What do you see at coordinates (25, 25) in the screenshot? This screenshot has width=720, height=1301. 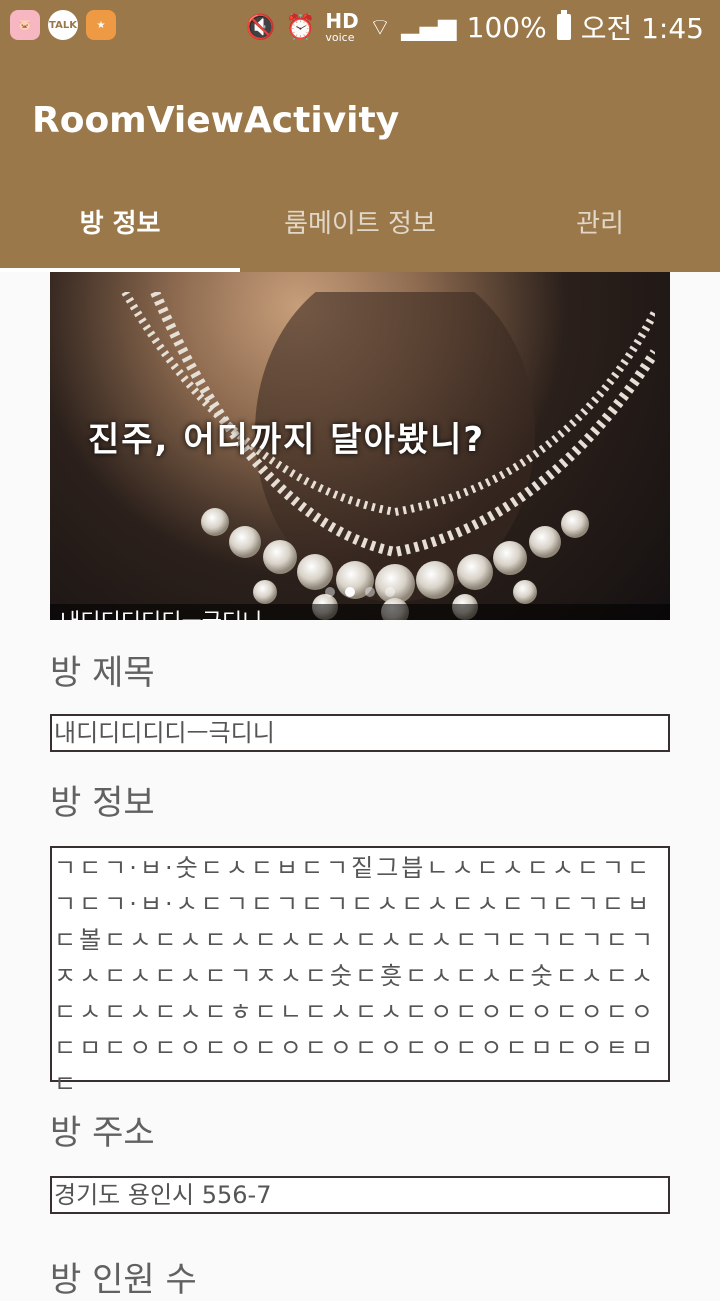 I see `pig-app-icon: 🐷` at bounding box center [25, 25].